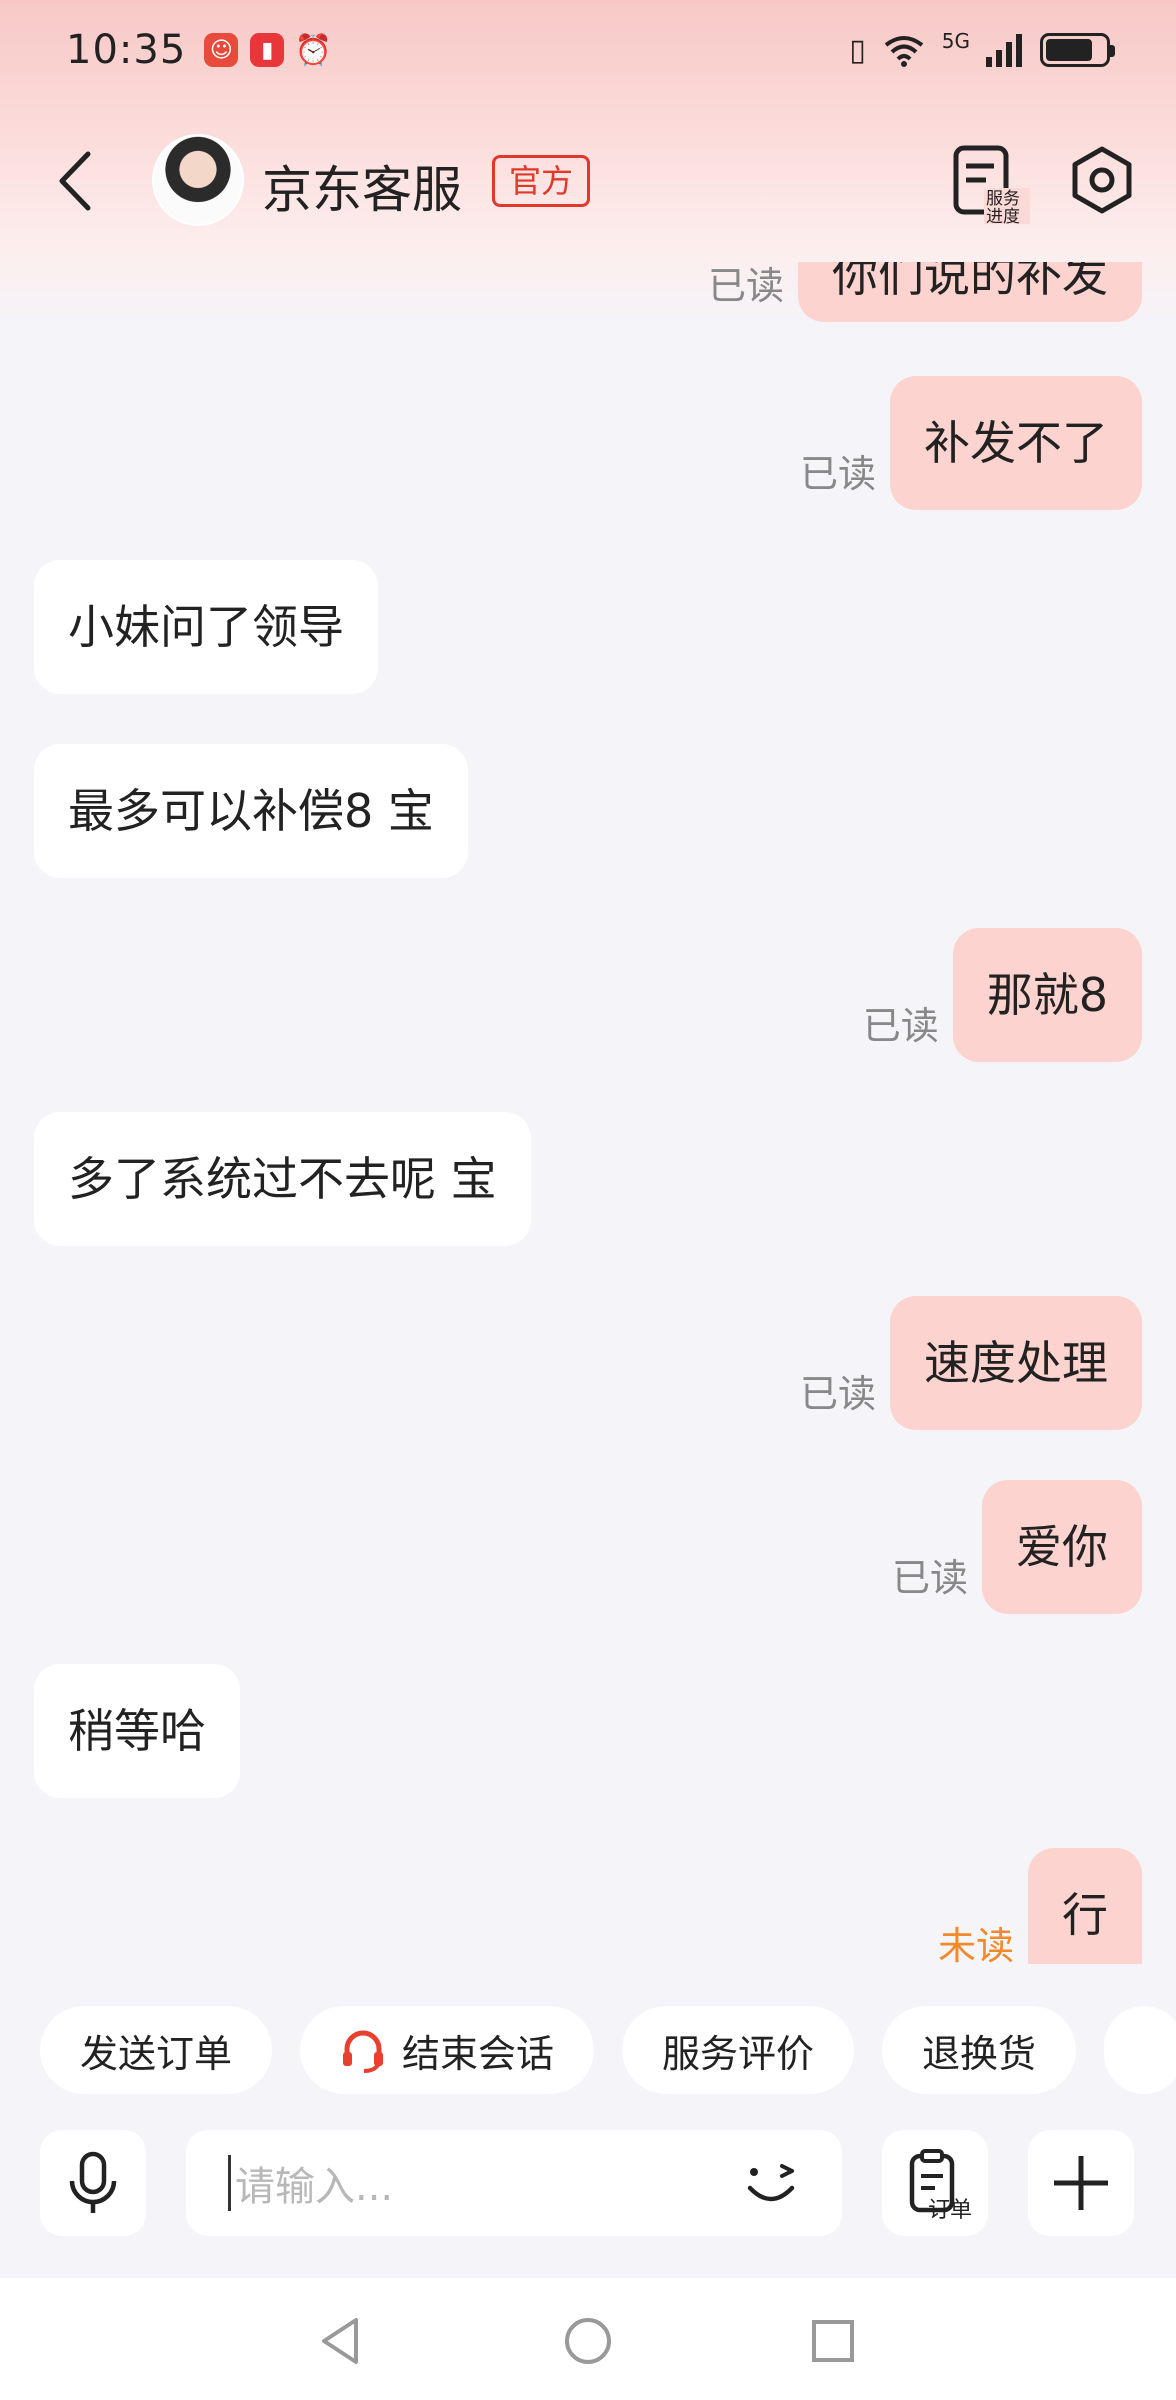 The height and width of the screenshot is (2400, 1176). Describe the element at coordinates (78, 181) in the screenshot. I see `back-icon` at that location.